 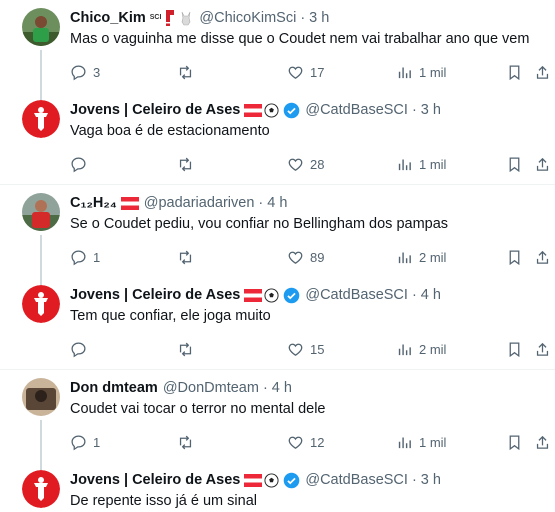 What do you see at coordinates (295, 72) in the screenshot?
I see `like-icon` at bounding box center [295, 72].